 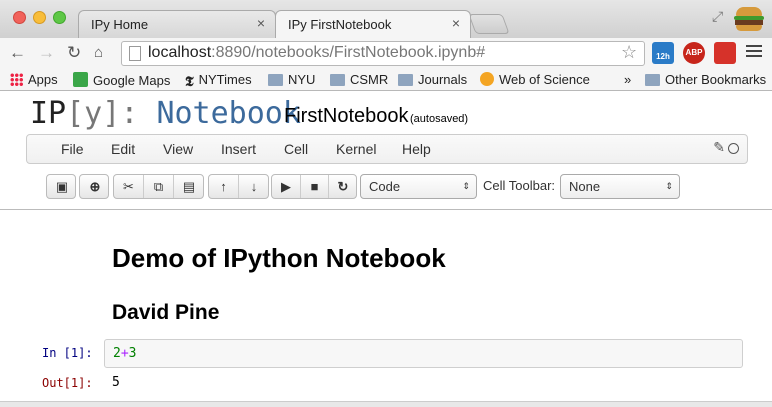 I want to click on forward-icon: →, so click(x=46, y=53).